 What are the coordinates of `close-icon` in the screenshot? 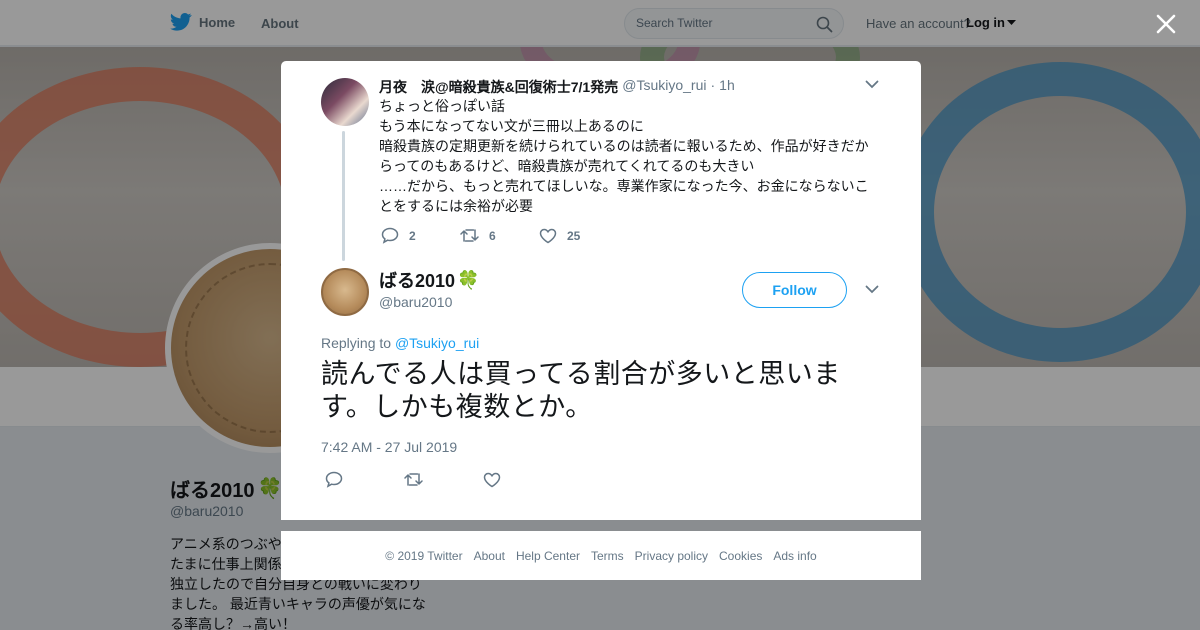 It's located at (1166, 24).